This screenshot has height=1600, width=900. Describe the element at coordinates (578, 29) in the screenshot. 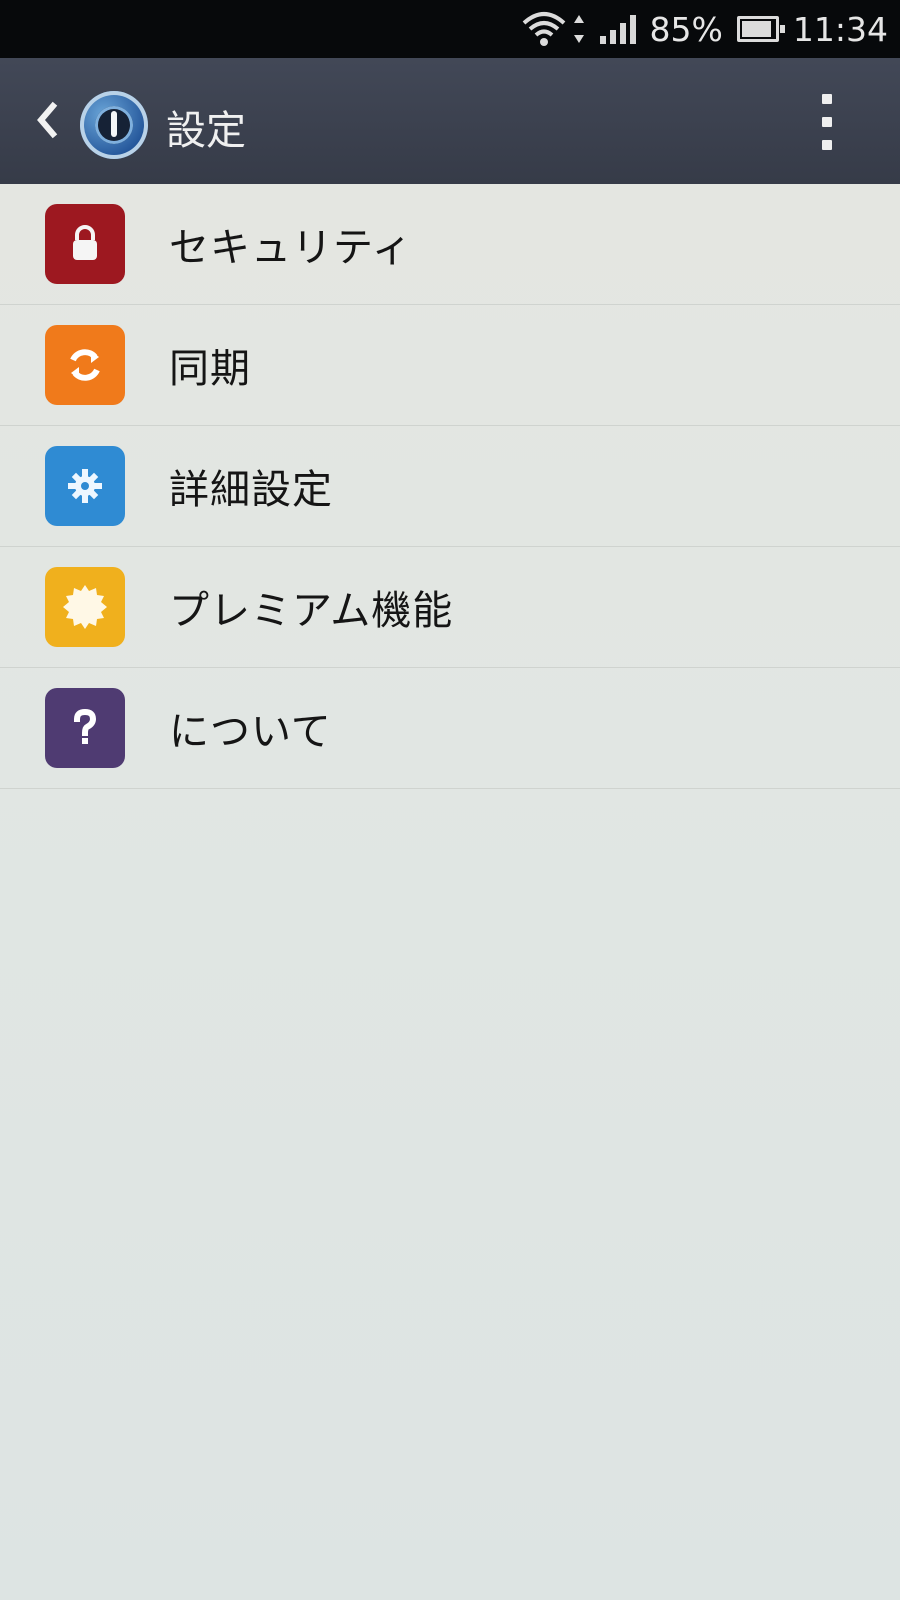

I see `data-arrows-icon` at that location.